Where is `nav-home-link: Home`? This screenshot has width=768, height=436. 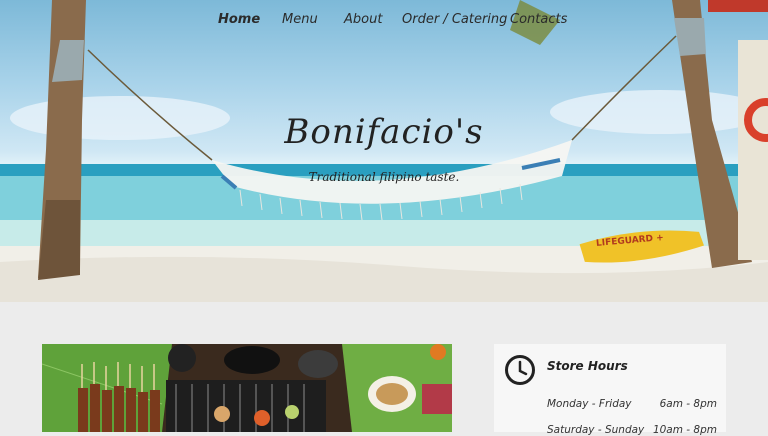
nav-home-link: Home is located at coordinates (239, 19).